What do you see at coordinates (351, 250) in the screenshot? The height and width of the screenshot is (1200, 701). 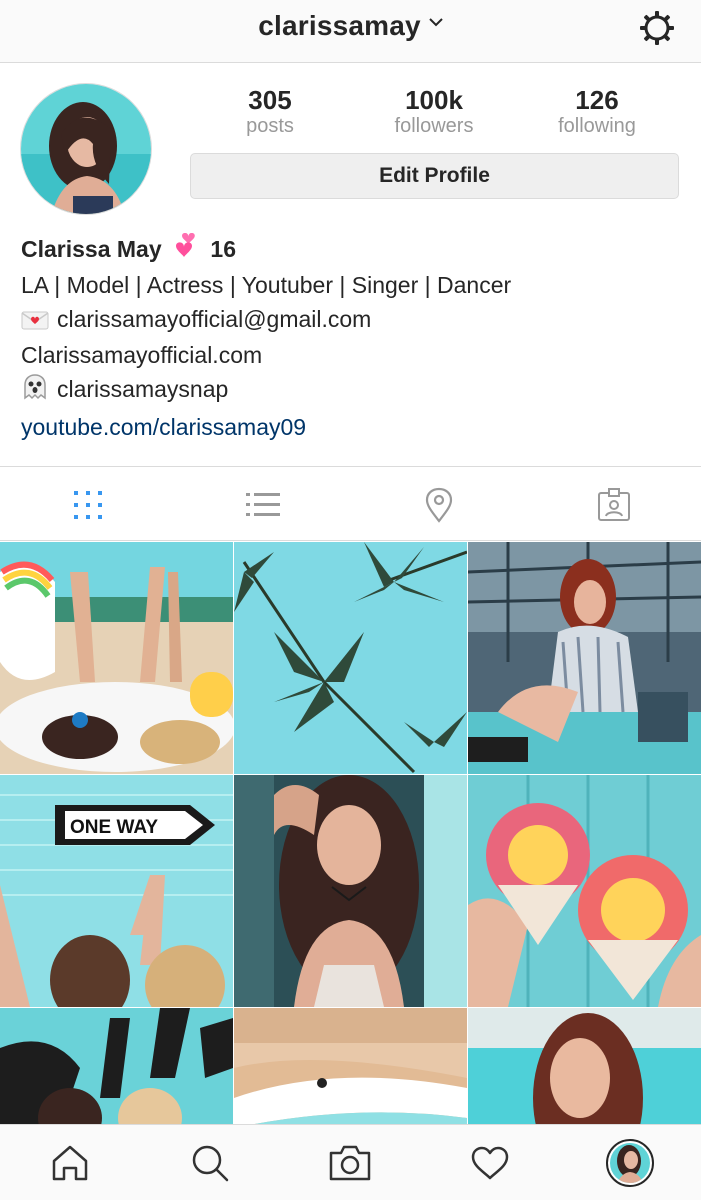 I see `profile-name-line: Clarissa May 16` at bounding box center [351, 250].